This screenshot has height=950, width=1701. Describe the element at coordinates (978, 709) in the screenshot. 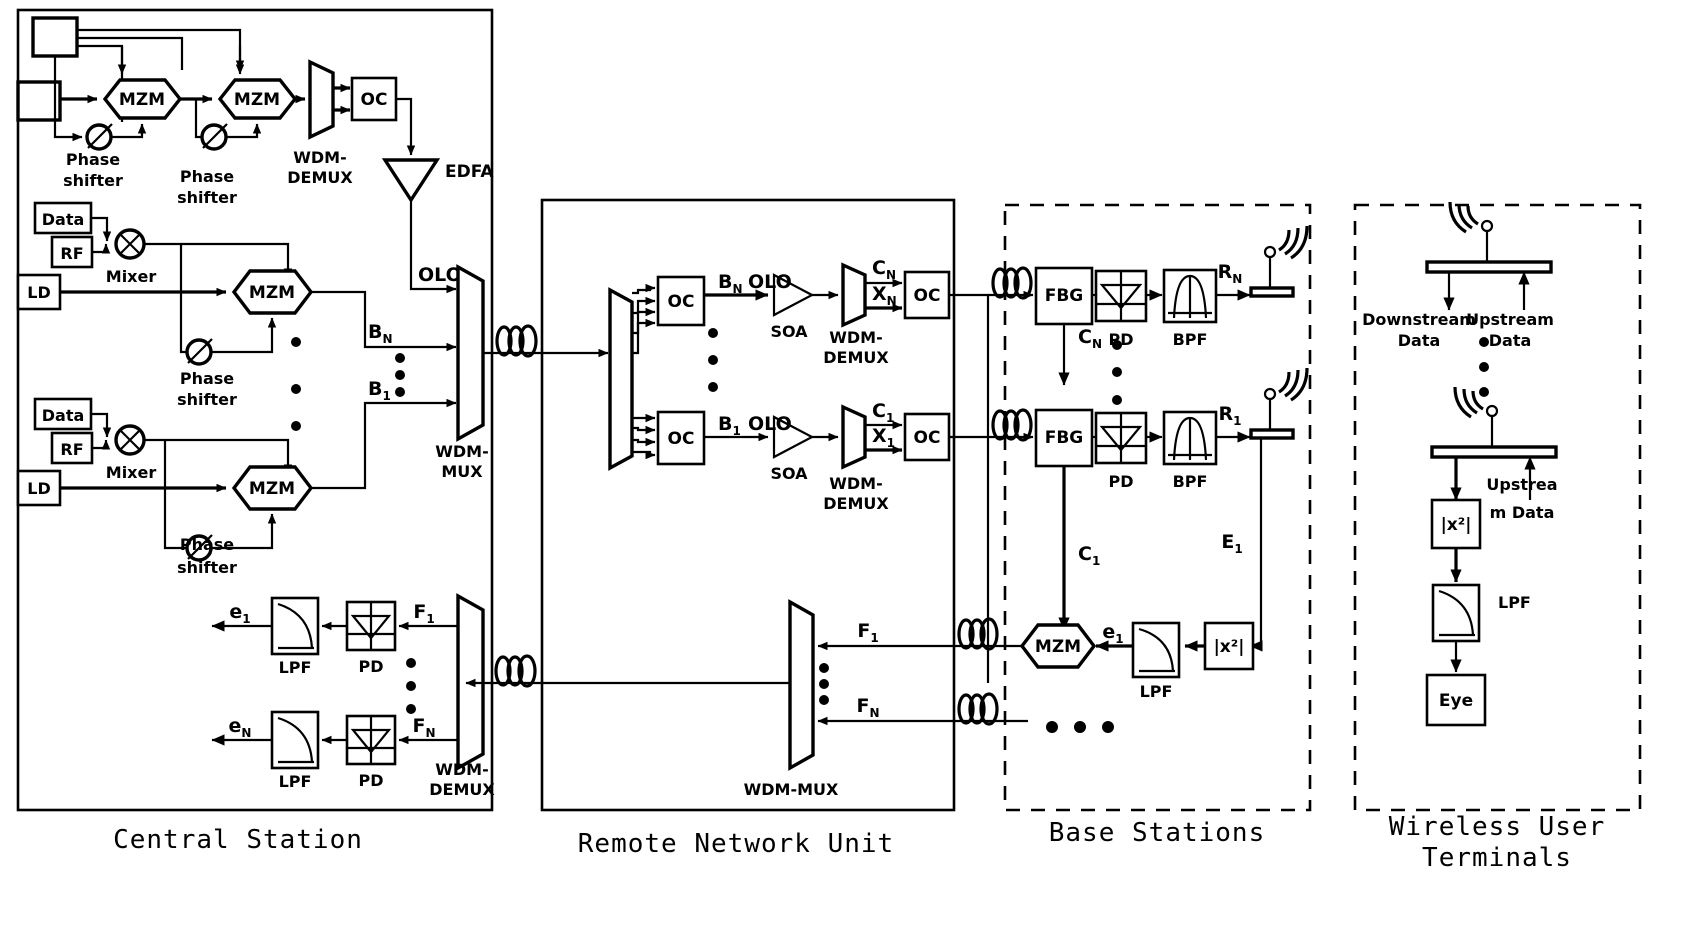

I see `fiber-spool-up-n` at that location.